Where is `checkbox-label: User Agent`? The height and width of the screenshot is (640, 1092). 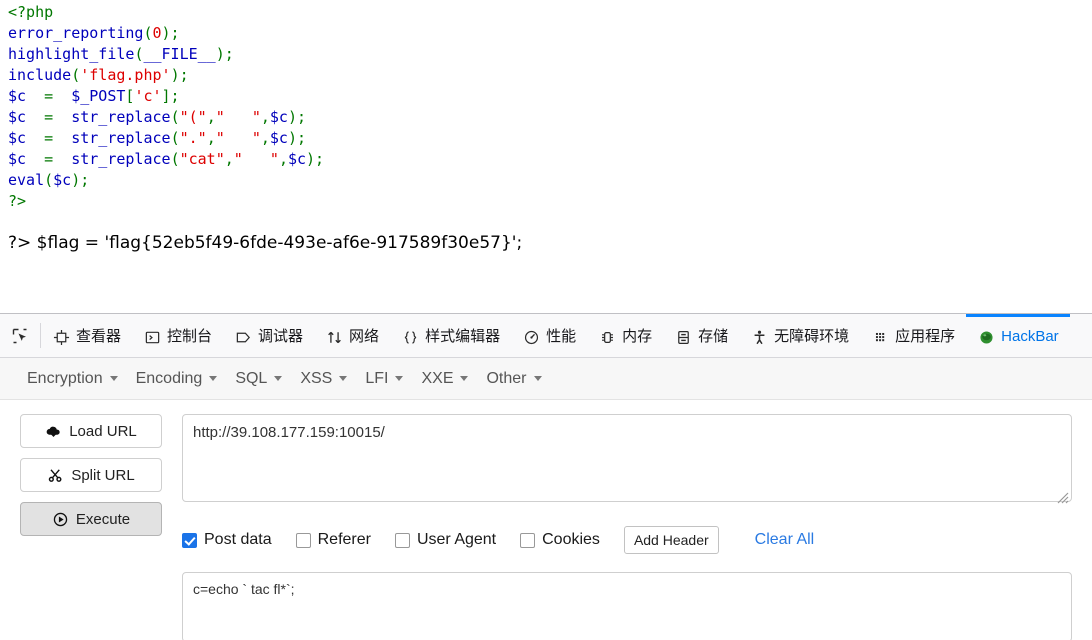 checkbox-label: User Agent is located at coordinates (456, 539).